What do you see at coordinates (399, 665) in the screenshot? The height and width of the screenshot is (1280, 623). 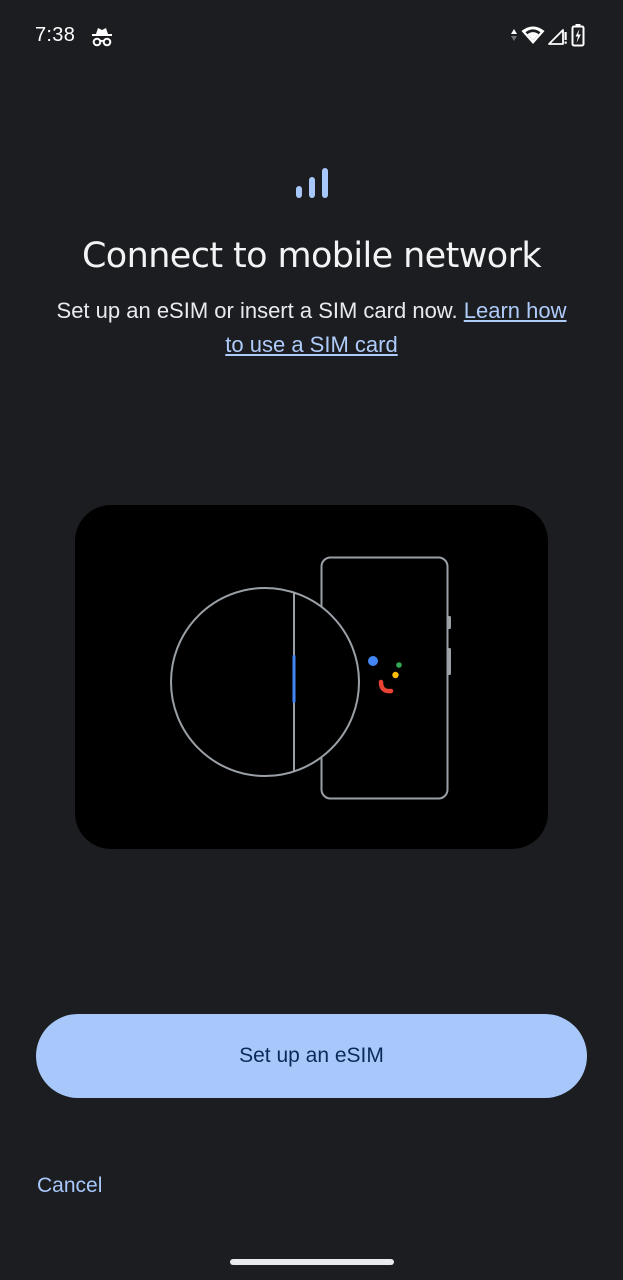 I see `assistant-dot-green` at bounding box center [399, 665].